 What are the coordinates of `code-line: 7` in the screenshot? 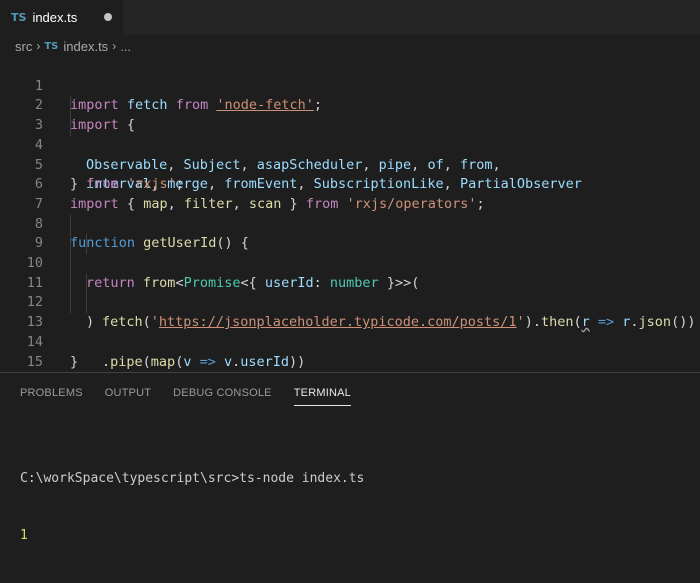 It's located at (350, 193).